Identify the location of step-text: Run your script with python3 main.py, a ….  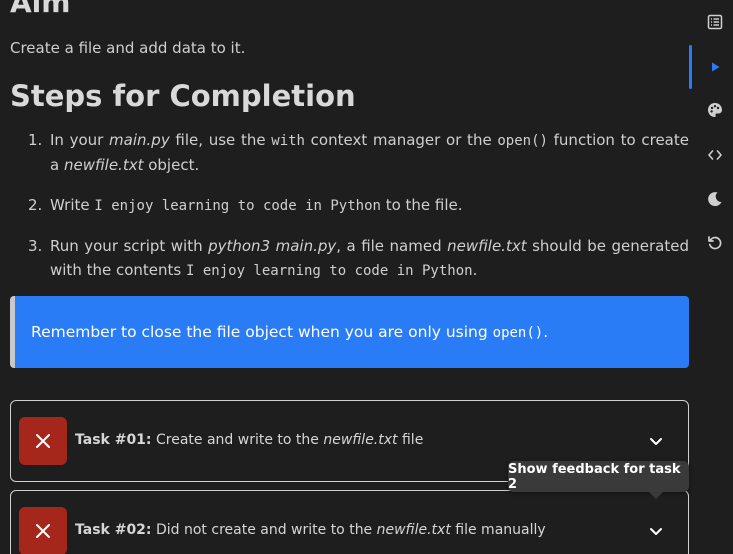
(369, 258).